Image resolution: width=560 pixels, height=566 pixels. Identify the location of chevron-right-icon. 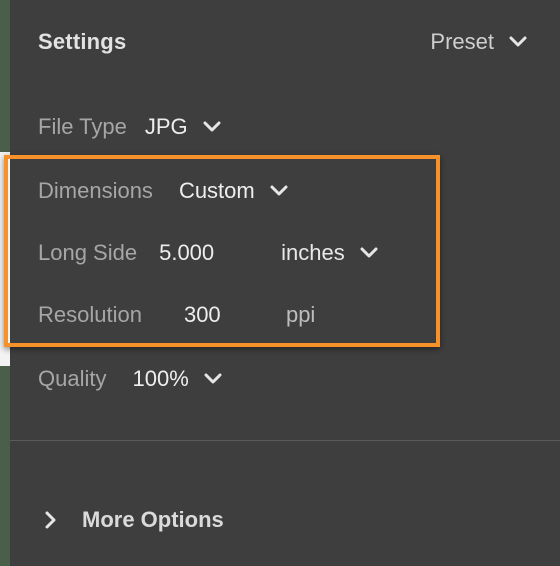
(50, 520).